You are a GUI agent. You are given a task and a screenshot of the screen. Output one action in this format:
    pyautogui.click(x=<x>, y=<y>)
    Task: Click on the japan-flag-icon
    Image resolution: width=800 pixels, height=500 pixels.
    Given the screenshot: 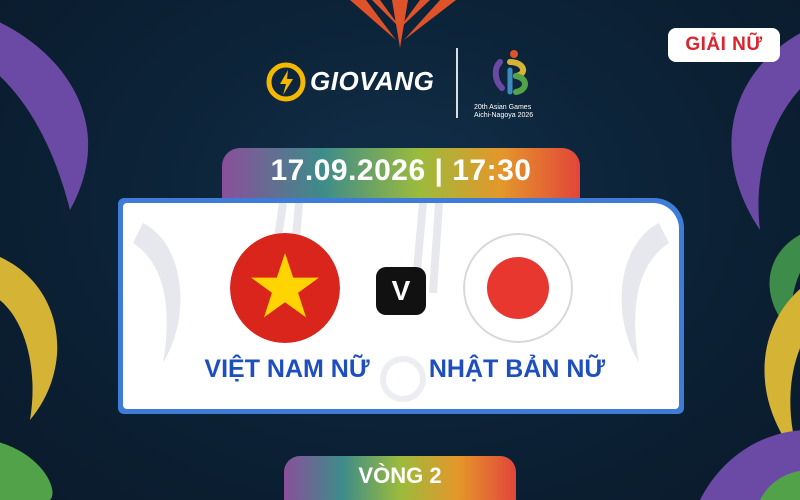 What is the action you would take?
    pyautogui.click(x=518, y=288)
    